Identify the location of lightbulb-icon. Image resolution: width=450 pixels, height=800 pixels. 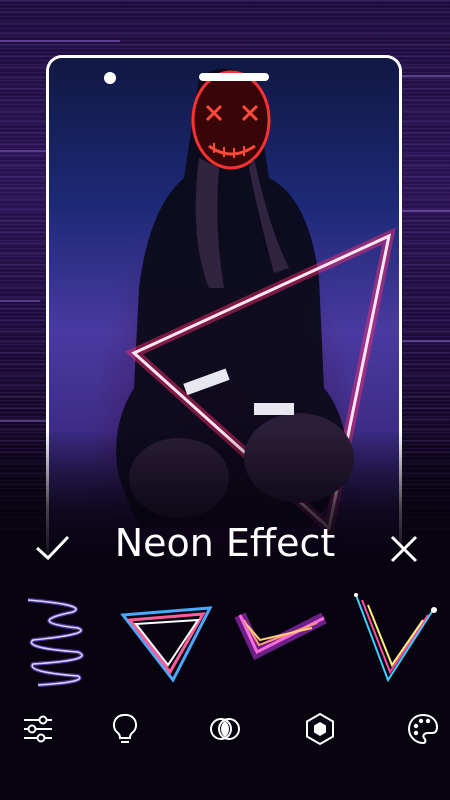
(125, 728).